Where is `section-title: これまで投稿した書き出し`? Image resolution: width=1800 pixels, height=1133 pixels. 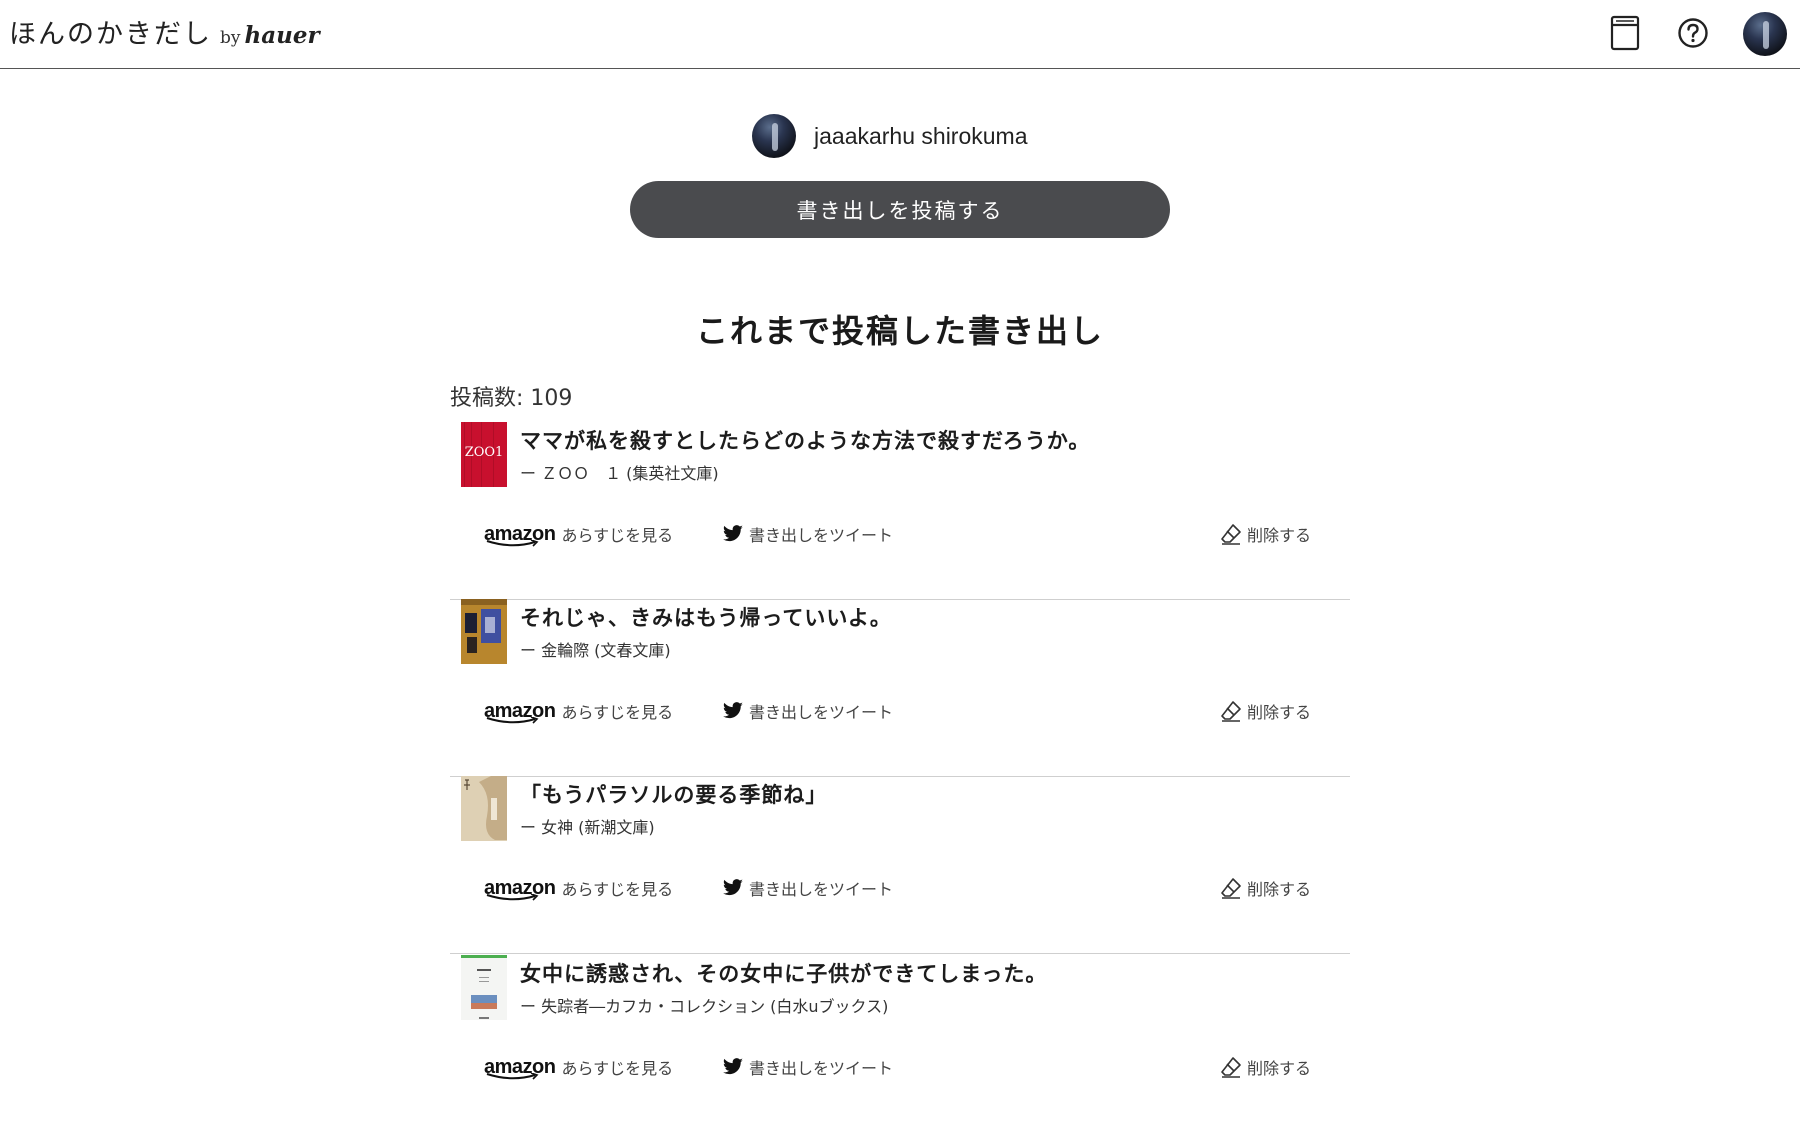
section-title: これまで投稿した書き出し is located at coordinates (899, 331).